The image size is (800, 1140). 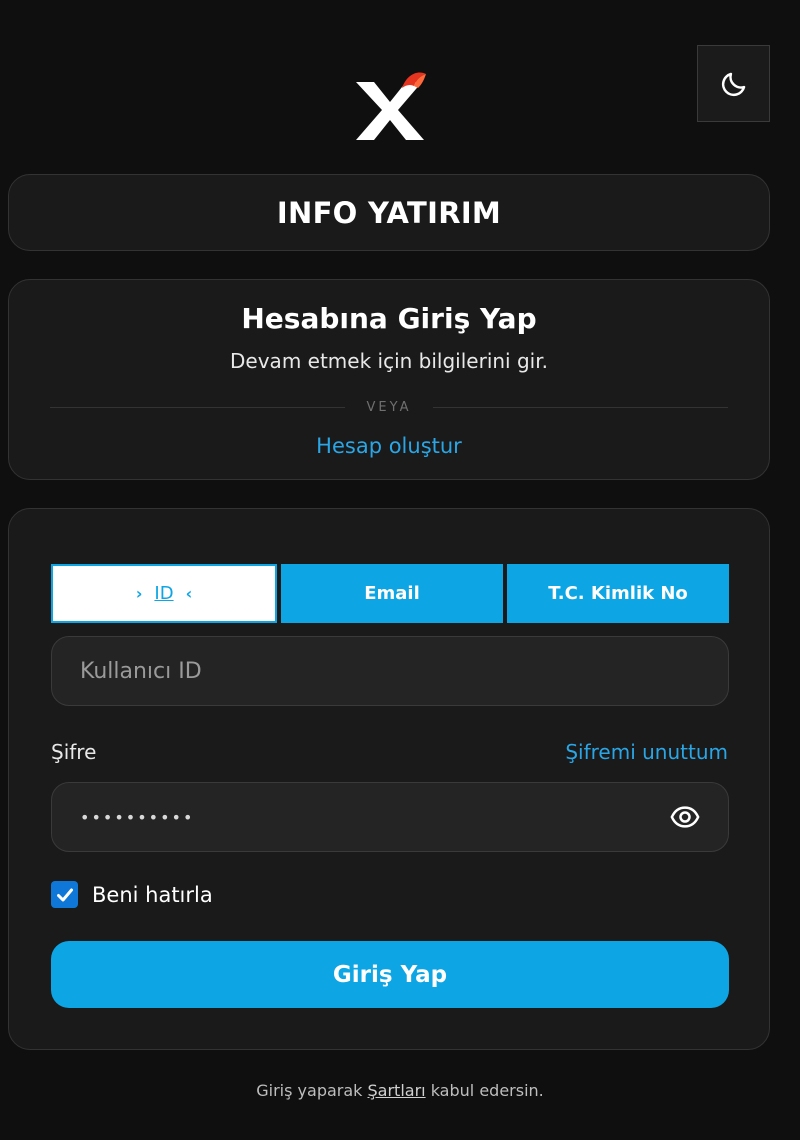 I want to click on password-input: ••••••••••, so click(x=375, y=817).